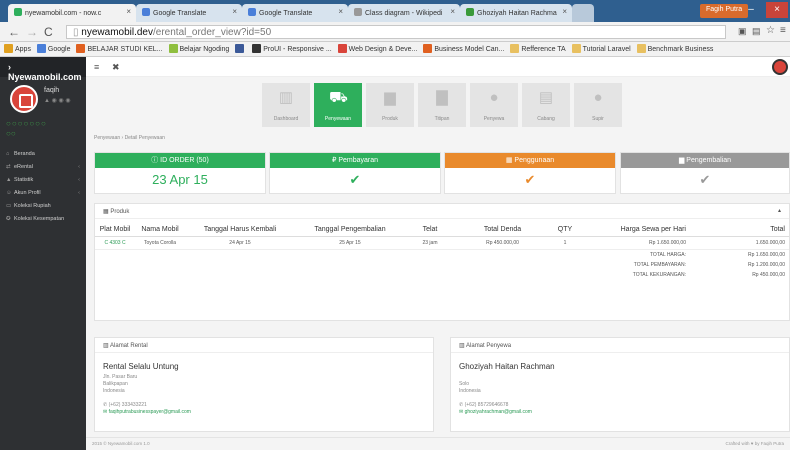 The image size is (790, 450). What do you see at coordinates (57, 100) in the screenshot?
I see `profile-status-icons: ▲ ◉ ◉ ◉` at bounding box center [57, 100].